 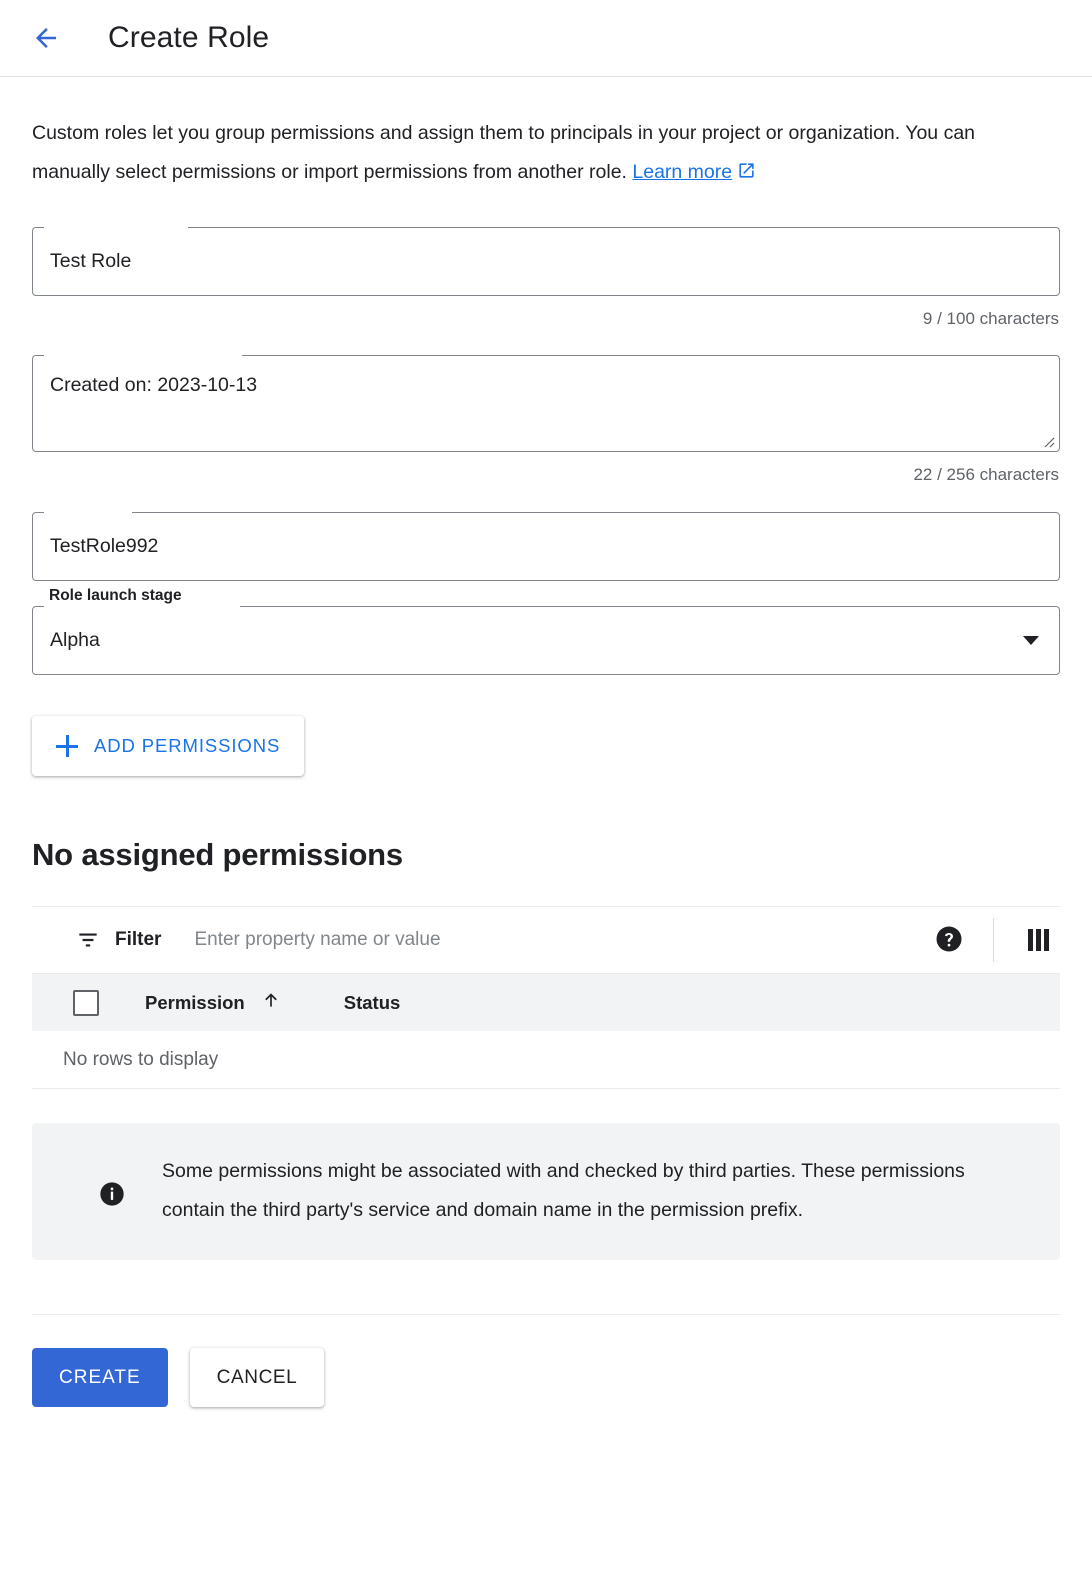 What do you see at coordinates (993, 940) in the screenshot?
I see `filter-bar-divider` at bounding box center [993, 940].